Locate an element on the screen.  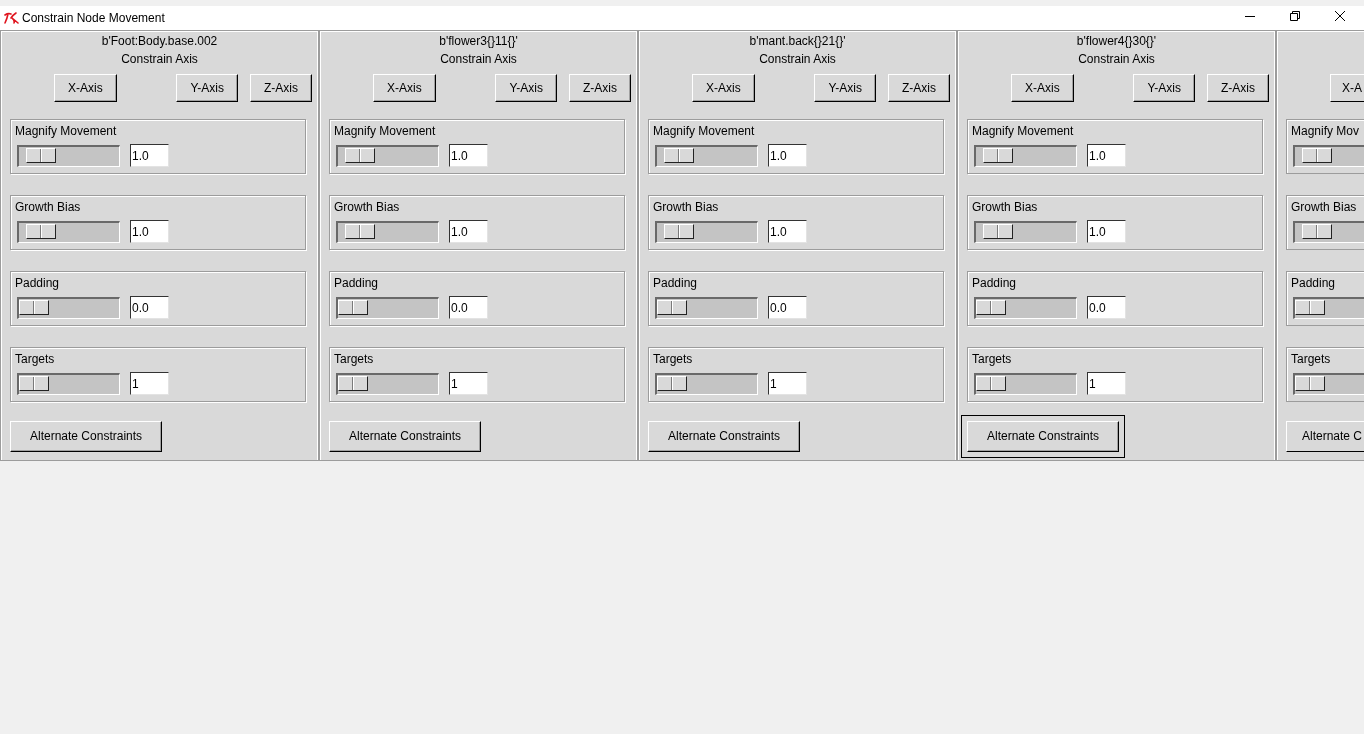
restore-icon is located at coordinates (1295, 16).